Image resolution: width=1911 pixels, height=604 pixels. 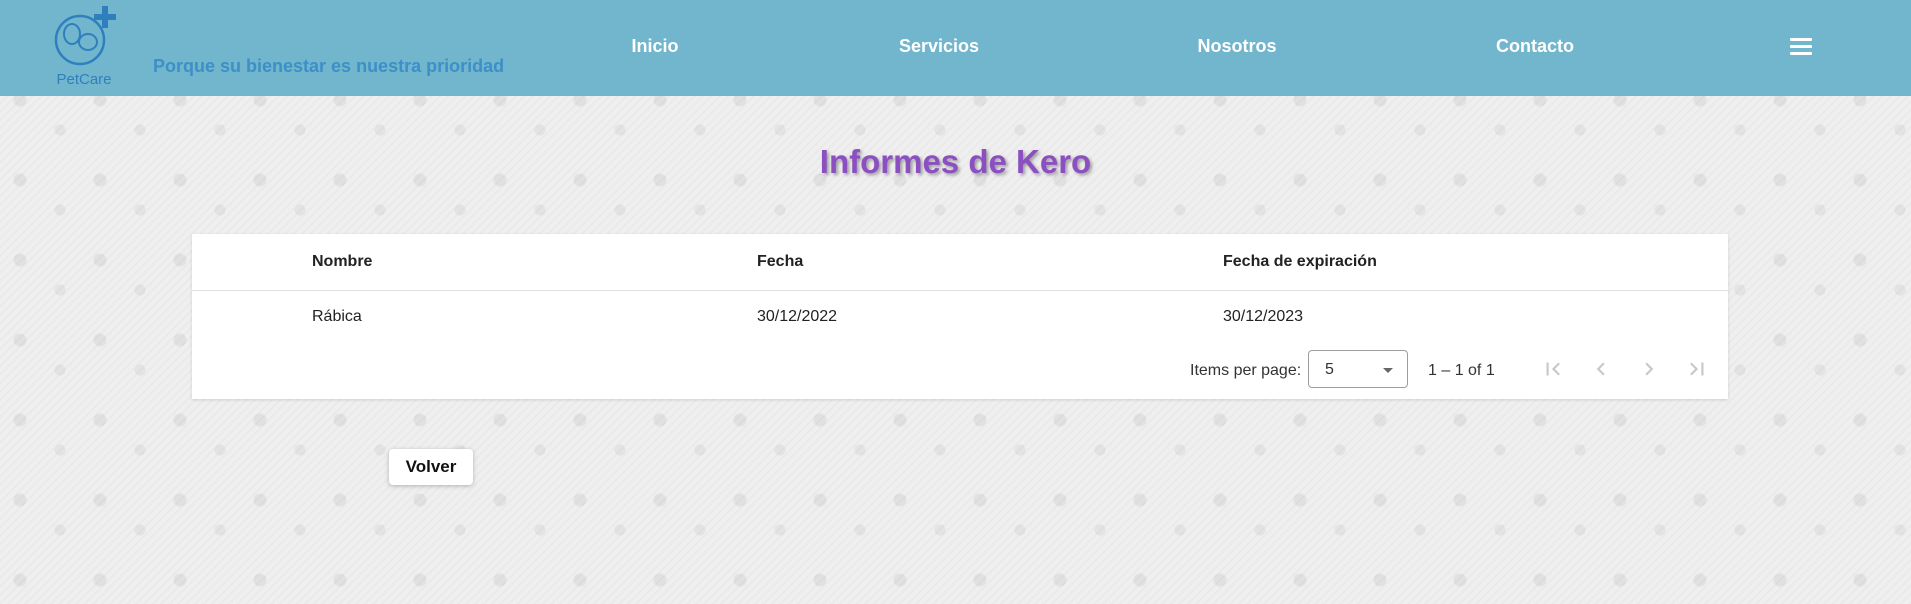 What do you see at coordinates (960, 371) in the screenshot?
I see `paginator: Items per page: 5 1 – 1 of 1` at bounding box center [960, 371].